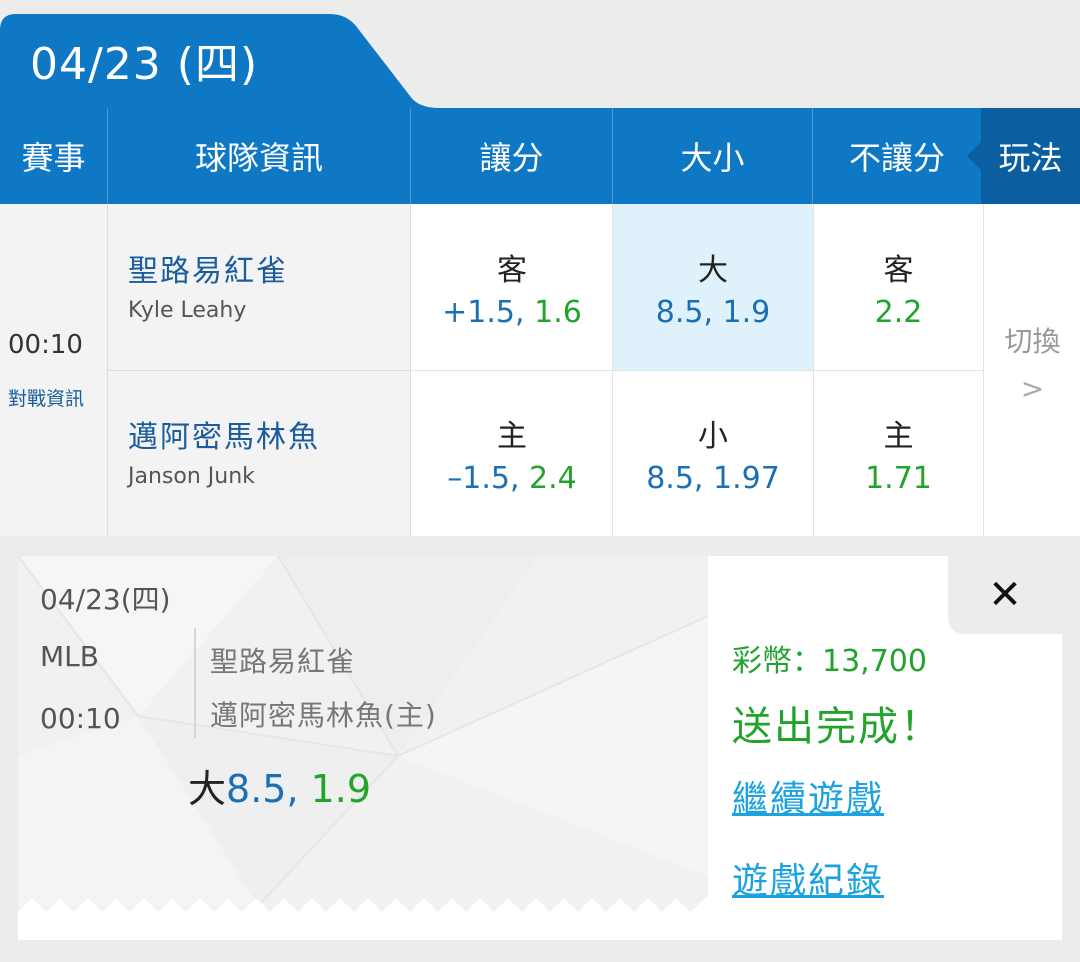  I want to click on odds-table-header: 賽事 球隊資訊 讓分 大小 不讓分 玩法, so click(540, 156).